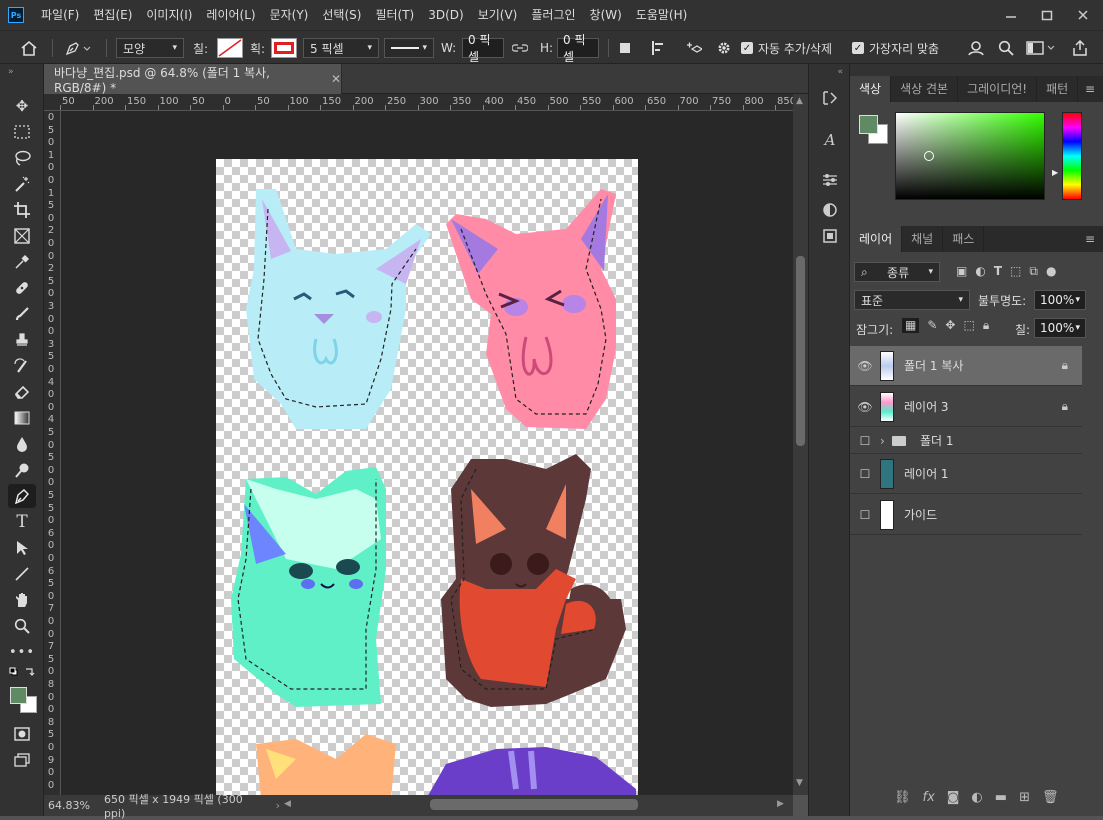 The width and height of the screenshot is (1103, 820). I want to click on auto-add-delete-checkbox: ✓ 자동 추가/삭제, so click(786, 48).